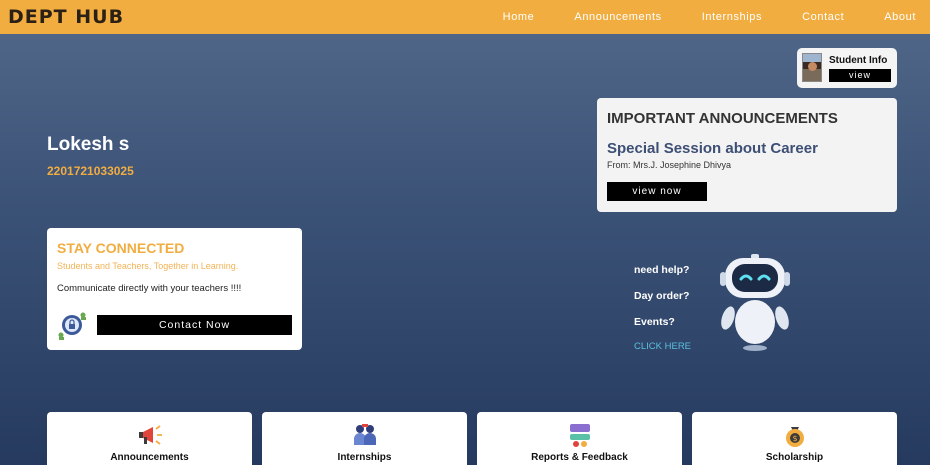 This screenshot has width=930, height=465. I want to click on tile-label: Announcements, so click(149, 457).